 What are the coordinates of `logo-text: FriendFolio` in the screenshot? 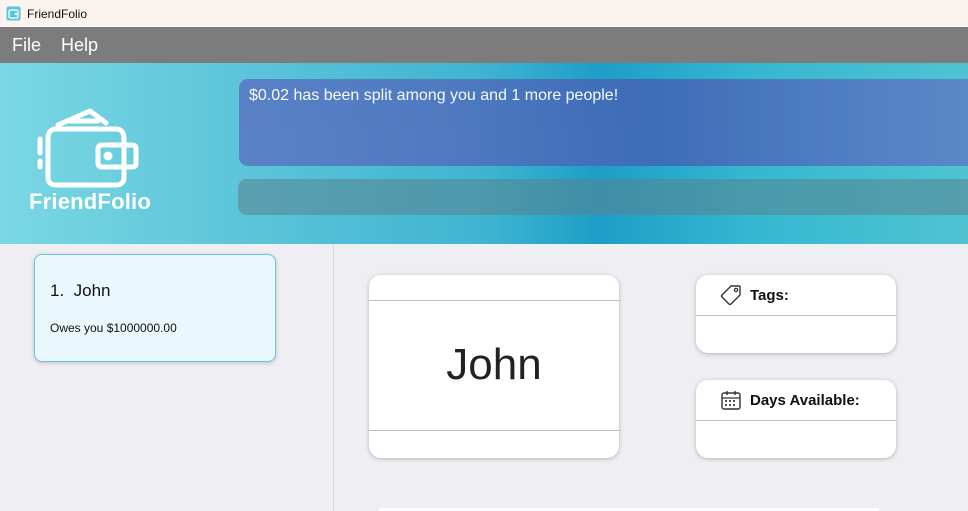 It's located at (90, 201).